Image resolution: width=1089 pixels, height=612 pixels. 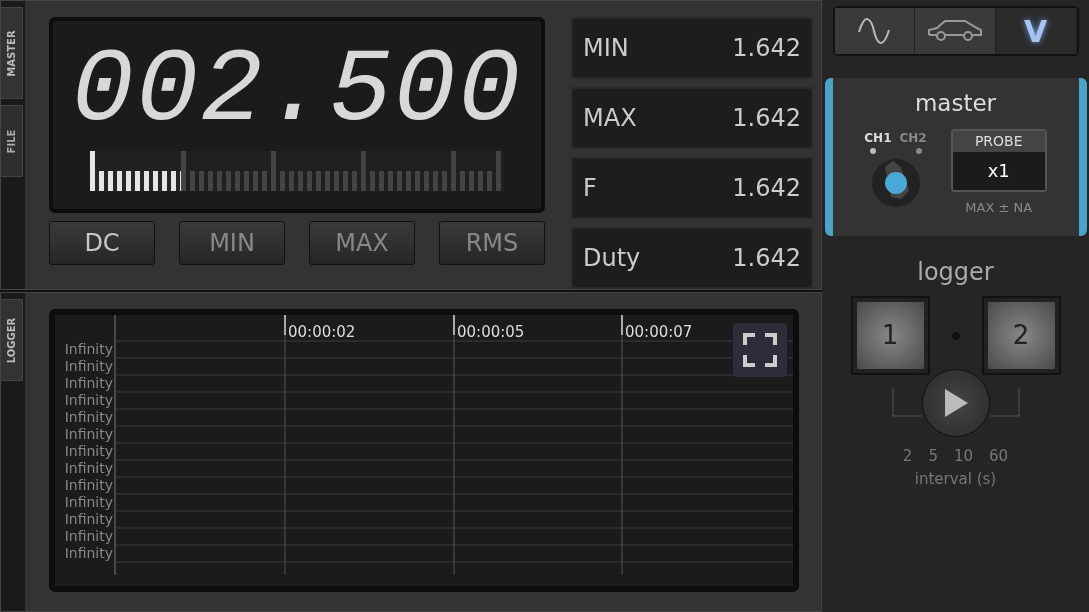 I want to click on stat-label: MAX, so click(x=610, y=118).